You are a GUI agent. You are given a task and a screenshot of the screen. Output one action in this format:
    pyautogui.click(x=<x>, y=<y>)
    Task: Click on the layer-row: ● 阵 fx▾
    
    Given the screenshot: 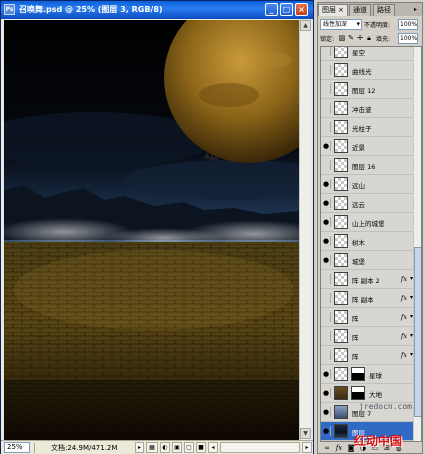 What is the action you would take?
    pyautogui.click(x=367, y=336)
    